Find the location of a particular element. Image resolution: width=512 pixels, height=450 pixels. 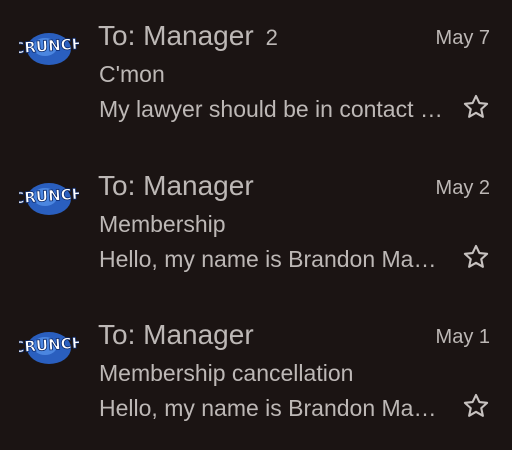

email-date: May 1 is located at coordinates (462, 337).